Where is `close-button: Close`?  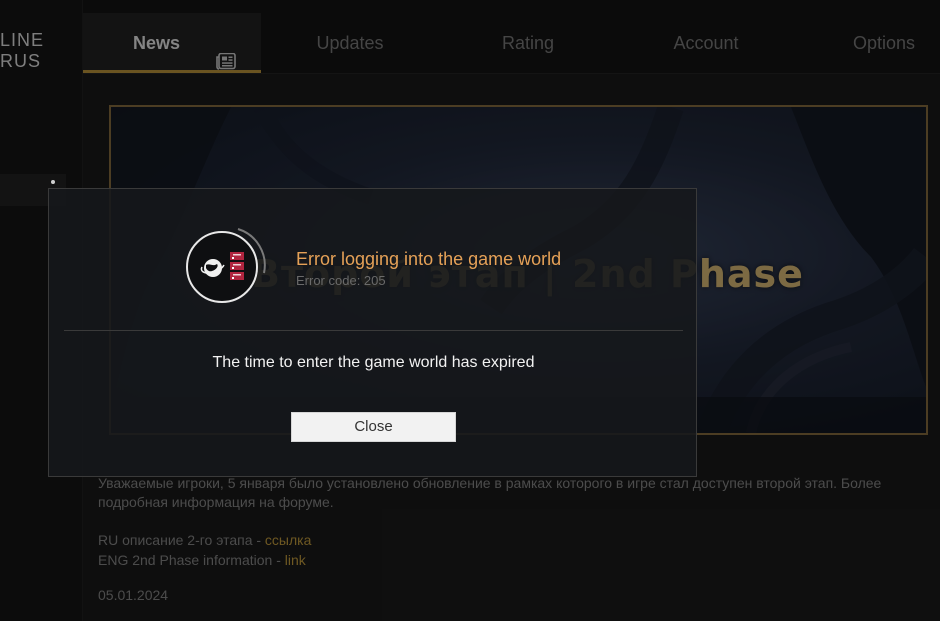 close-button: Close is located at coordinates (373, 427).